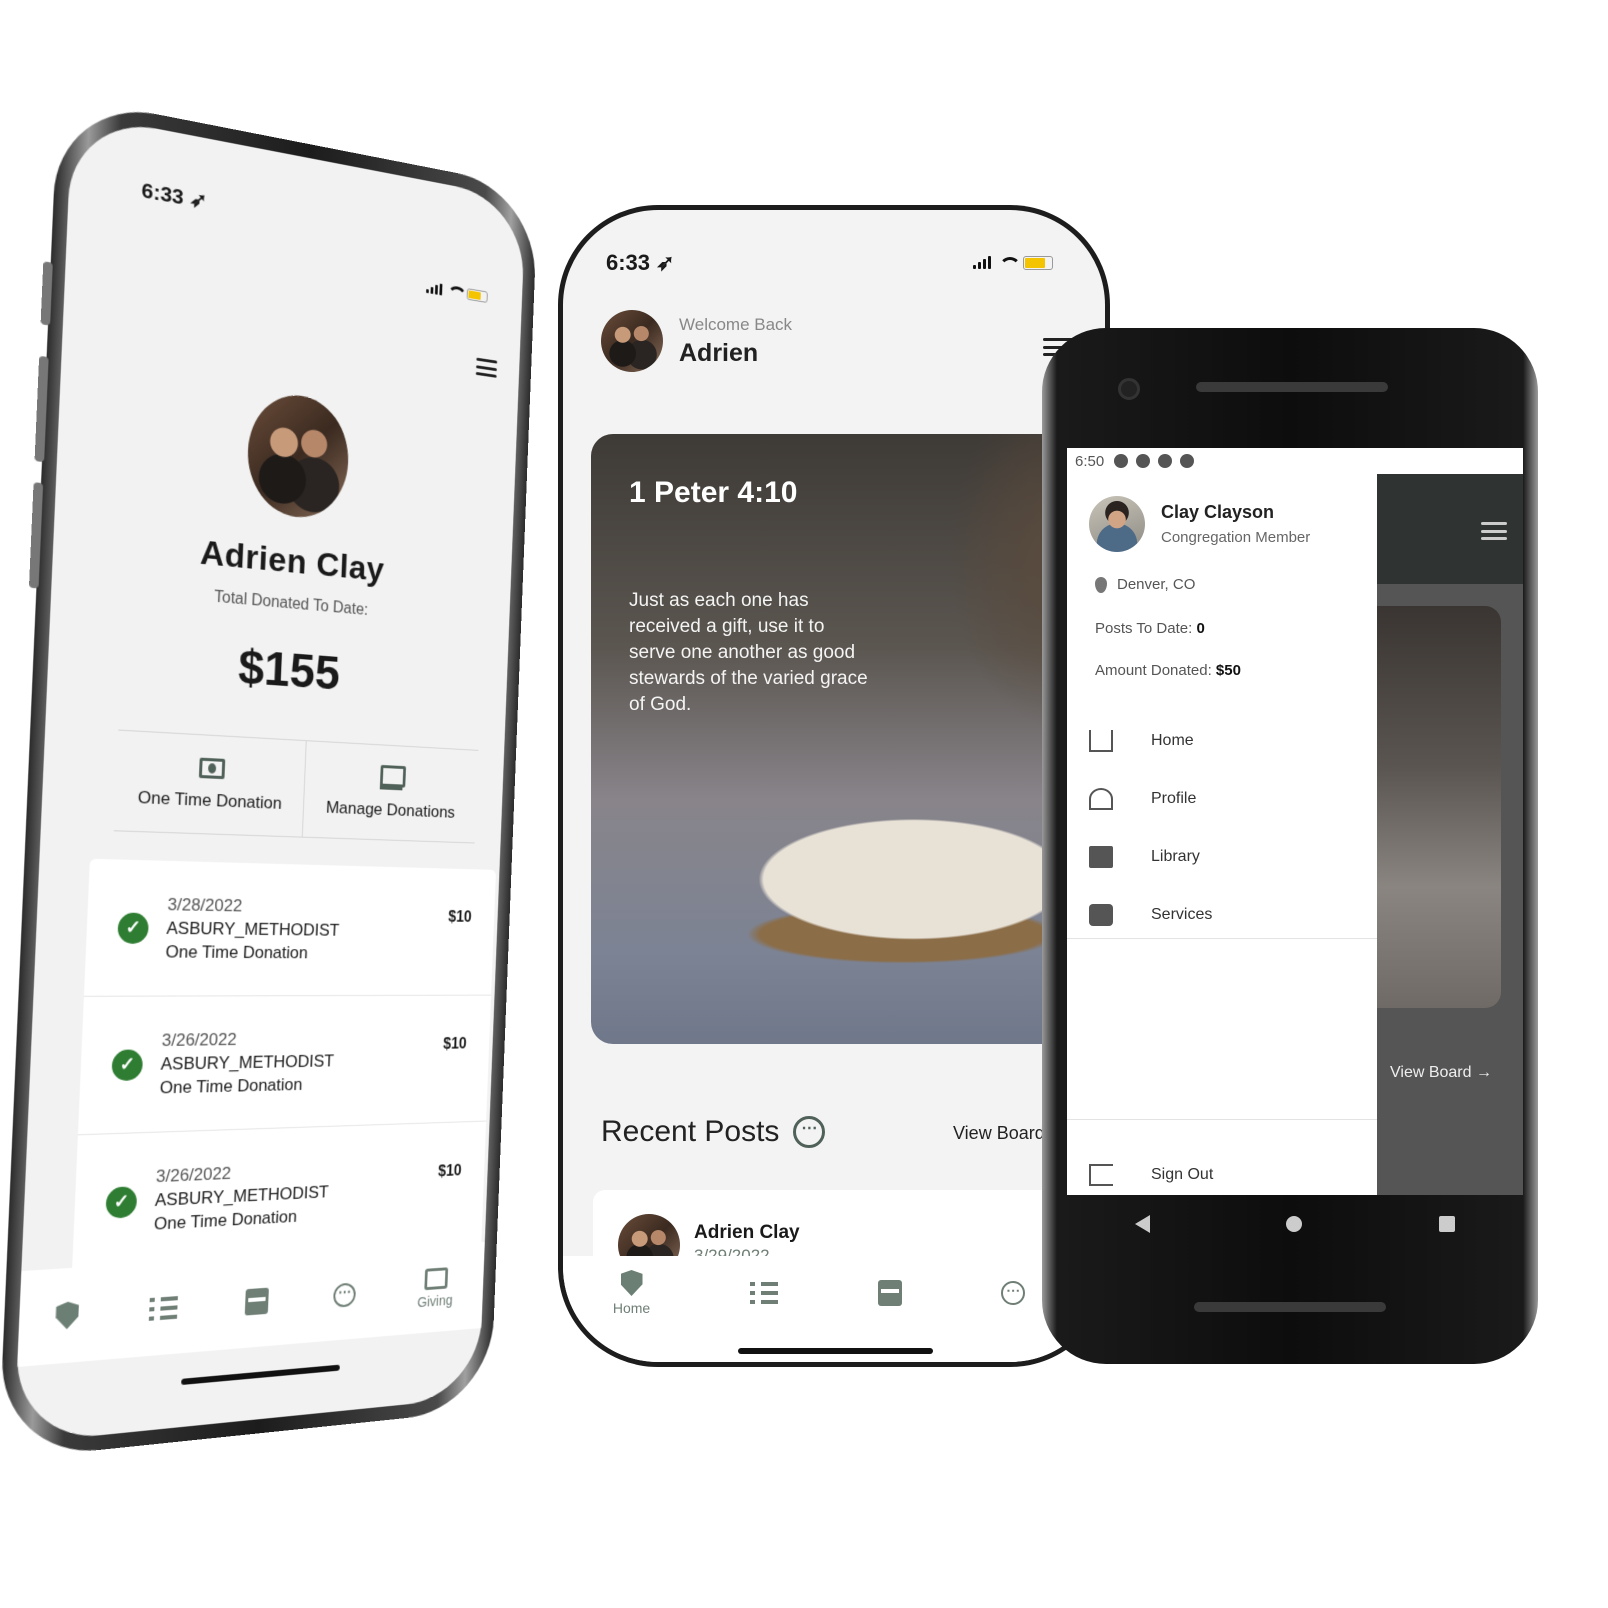 The height and width of the screenshot is (1608, 1608). I want to click on tab-home, so click(67, 1315).